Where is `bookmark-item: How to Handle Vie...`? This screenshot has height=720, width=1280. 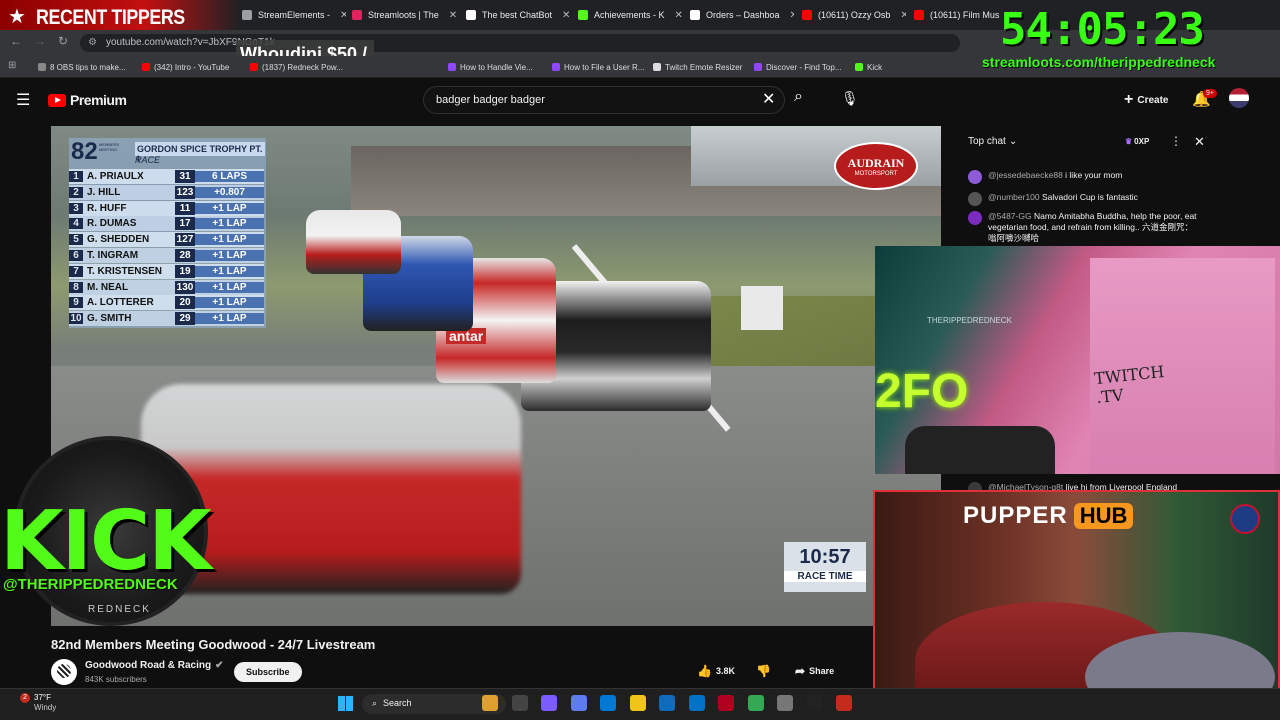 bookmark-item: How to Handle Vie... is located at coordinates (490, 67).